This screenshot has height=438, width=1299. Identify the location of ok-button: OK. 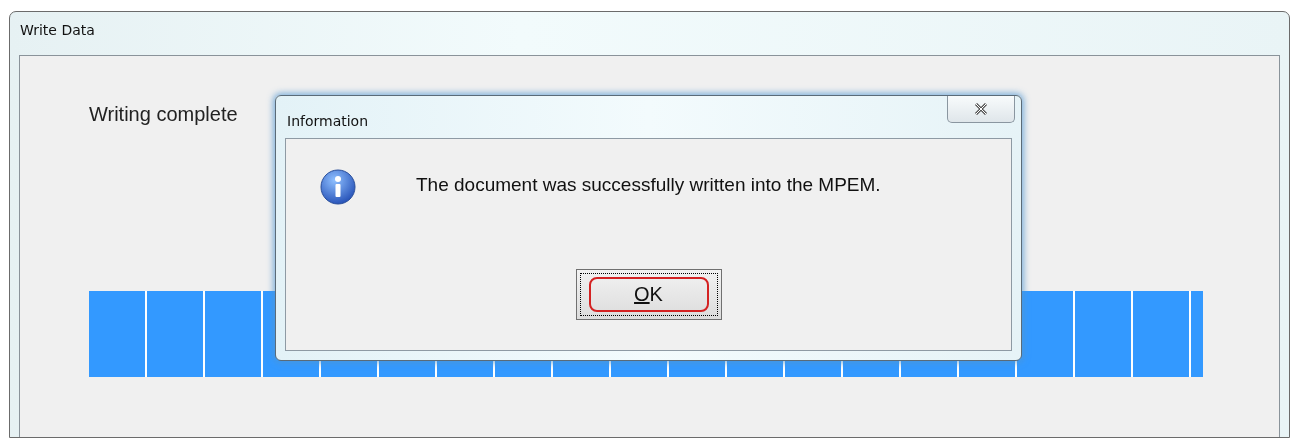
(648, 294).